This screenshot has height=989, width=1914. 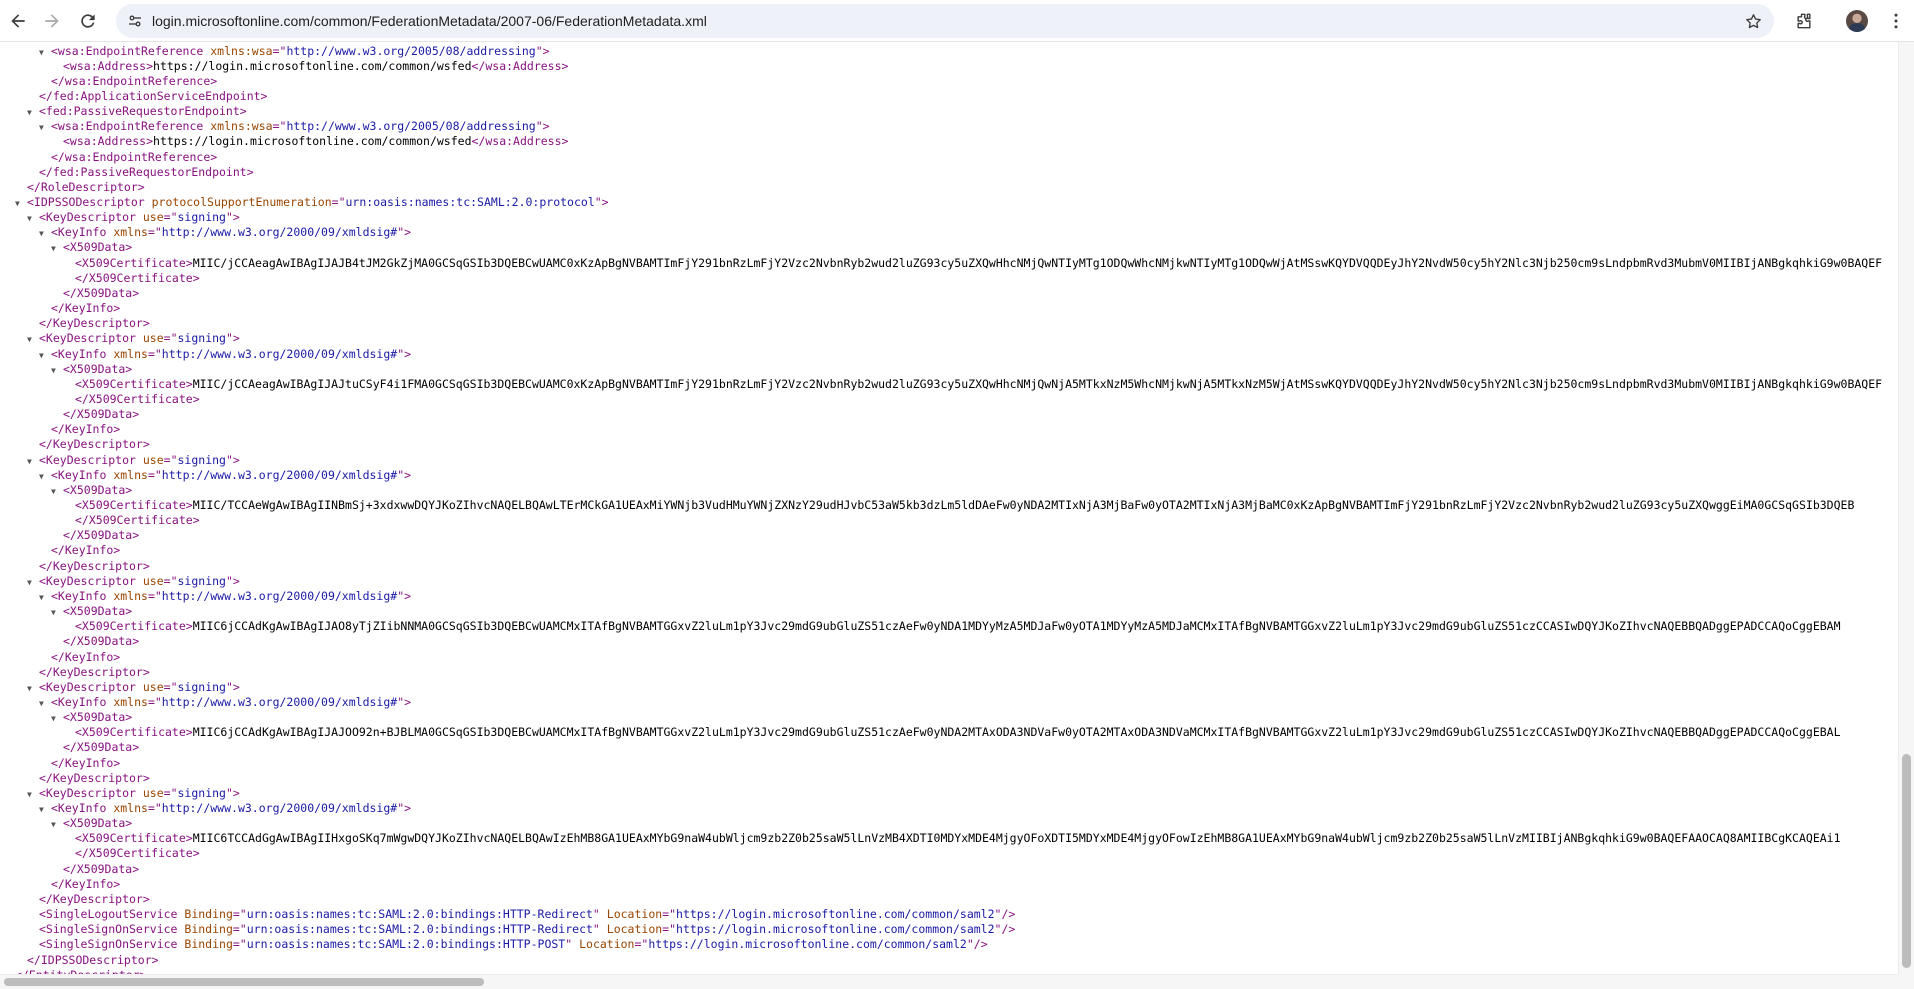 I want to click on horizontal-scrollbar-thumb, so click(x=244, y=982).